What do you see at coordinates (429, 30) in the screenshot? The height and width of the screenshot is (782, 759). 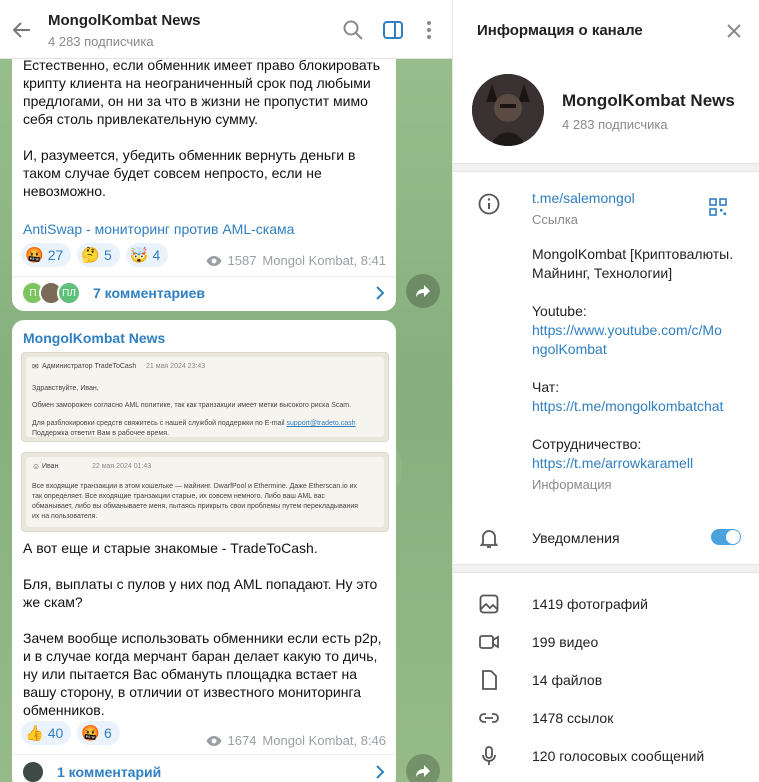 I see `more-vertical-icon` at bounding box center [429, 30].